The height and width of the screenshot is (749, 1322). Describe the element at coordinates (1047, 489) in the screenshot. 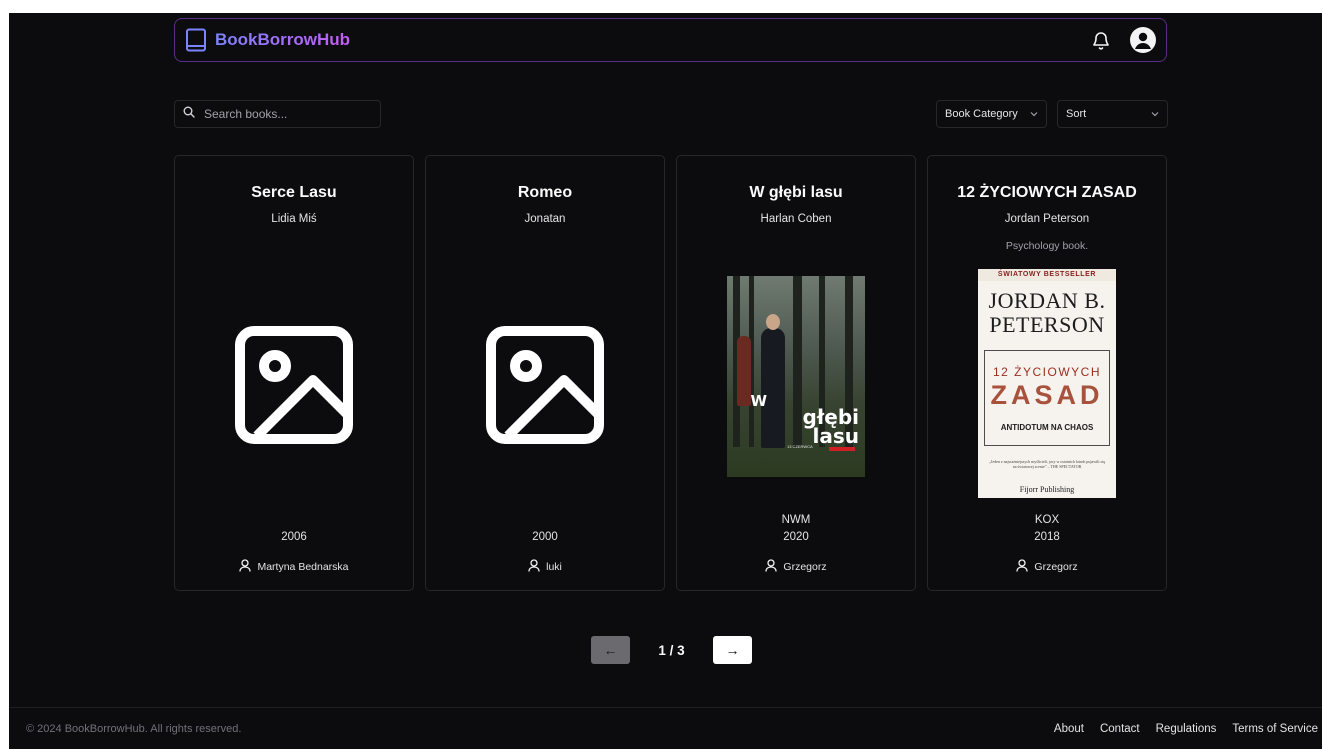

I see `cover-publisher: Fijorr Publishing` at that location.